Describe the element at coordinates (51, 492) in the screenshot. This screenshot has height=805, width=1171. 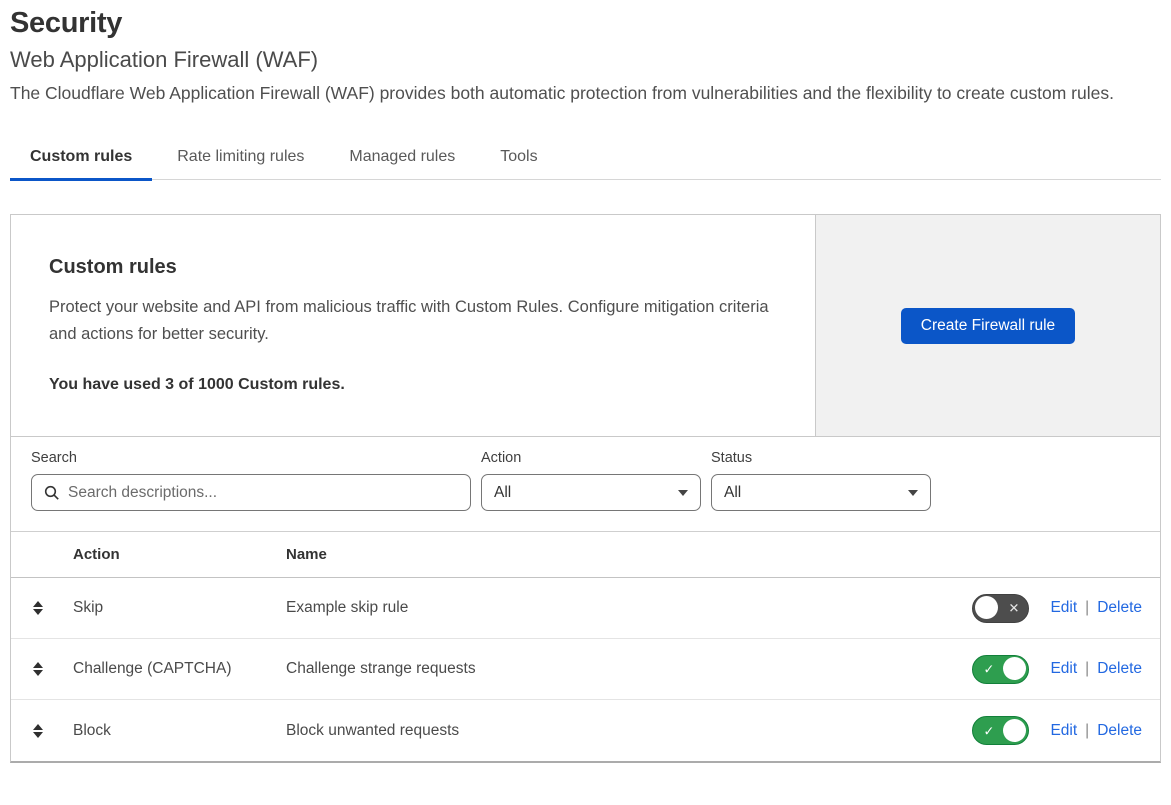
I see `search-icon` at that location.